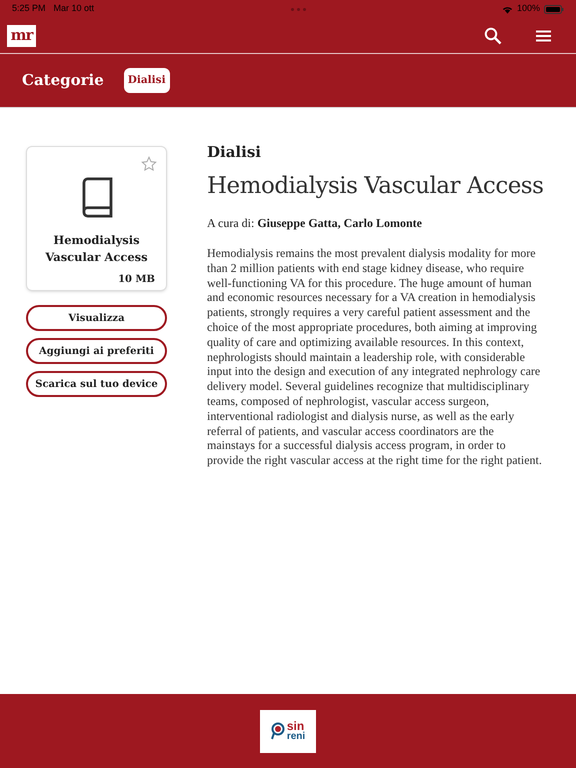  What do you see at coordinates (554, 9) in the screenshot?
I see `battery-icon` at bounding box center [554, 9].